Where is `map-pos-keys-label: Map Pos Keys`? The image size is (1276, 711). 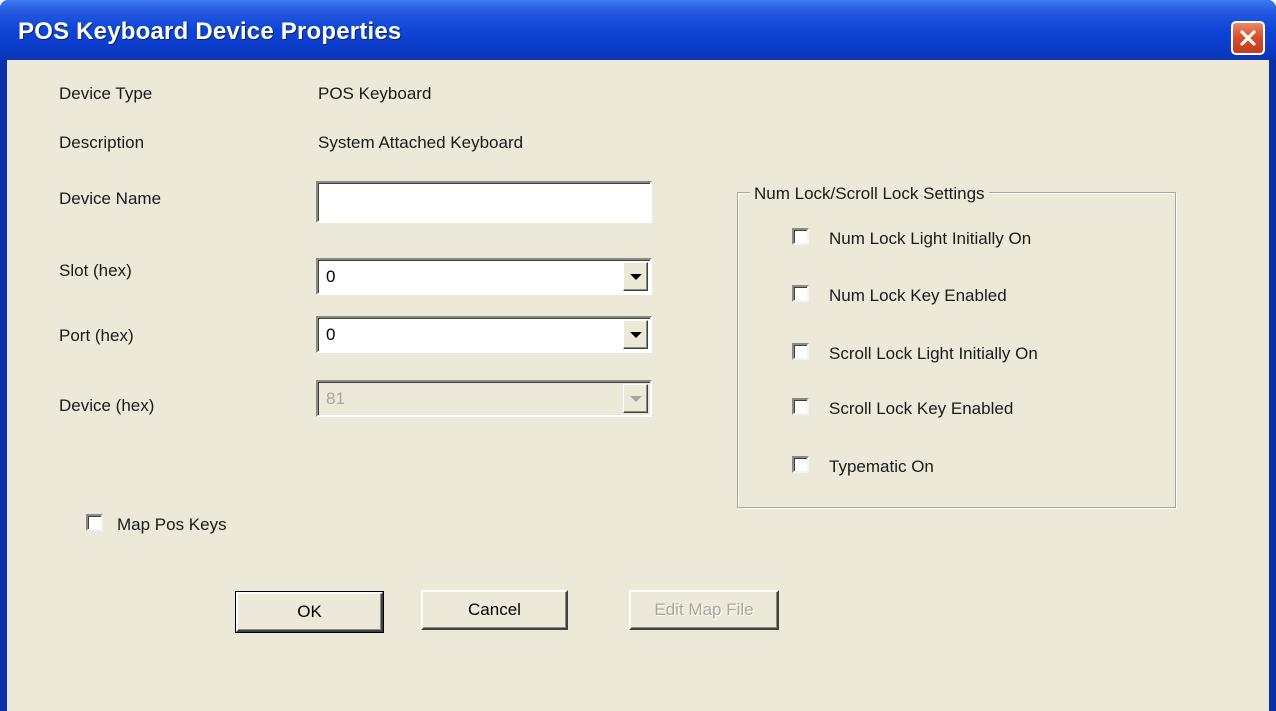
map-pos-keys-label: Map Pos Keys is located at coordinates (172, 524).